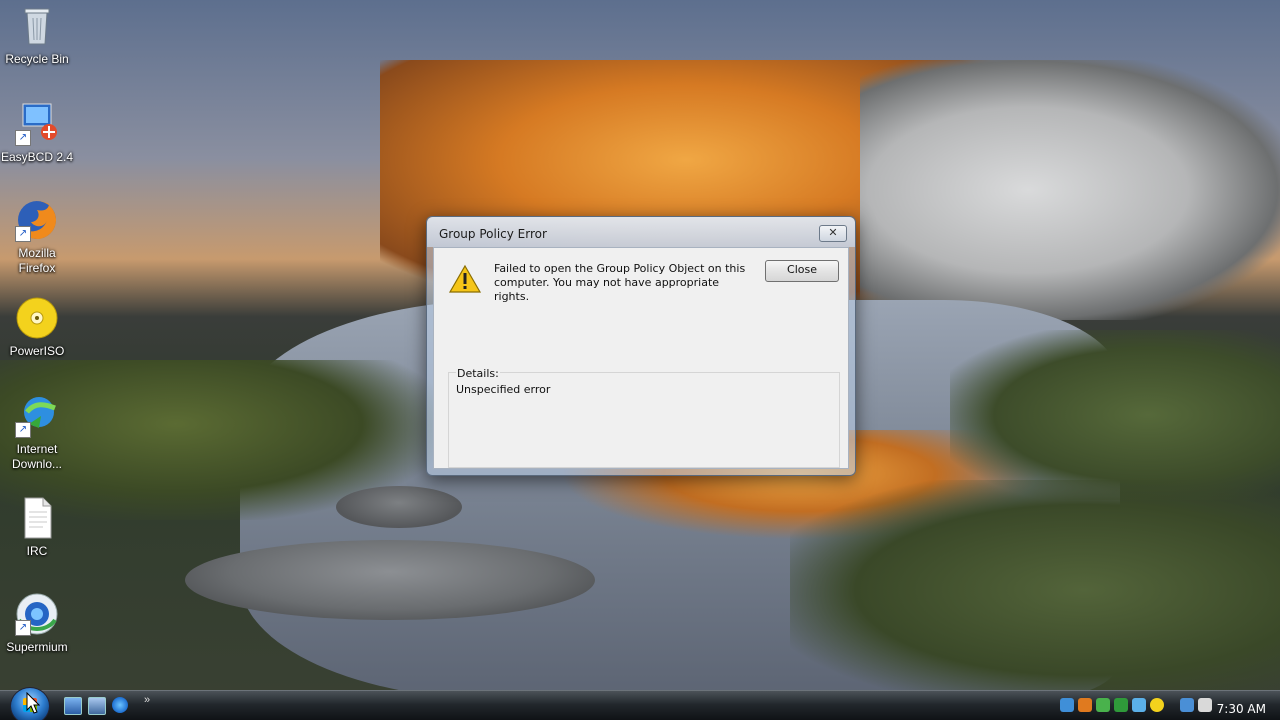 The image size is (1280, 720). I want to click on switch-windows-icon, so click(97, 706).